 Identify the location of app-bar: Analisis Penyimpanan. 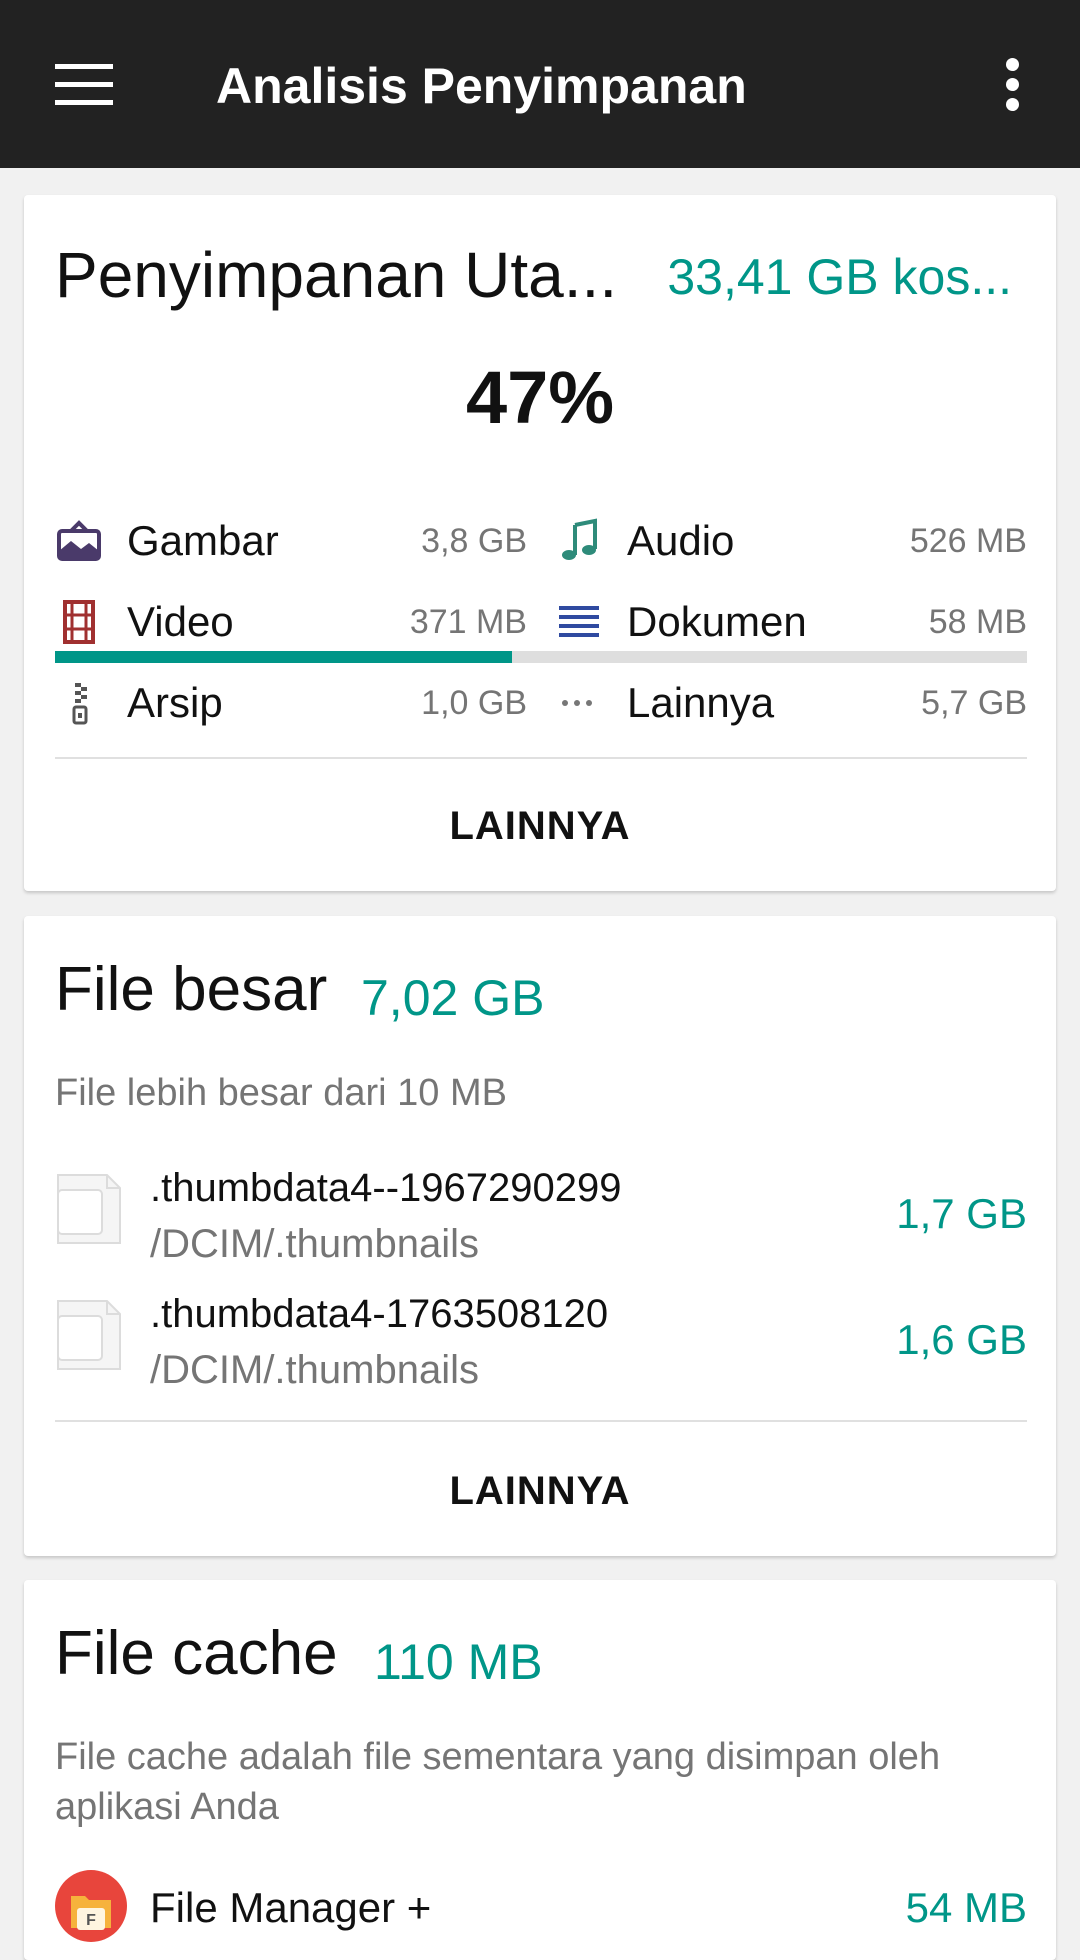
(540, 84).